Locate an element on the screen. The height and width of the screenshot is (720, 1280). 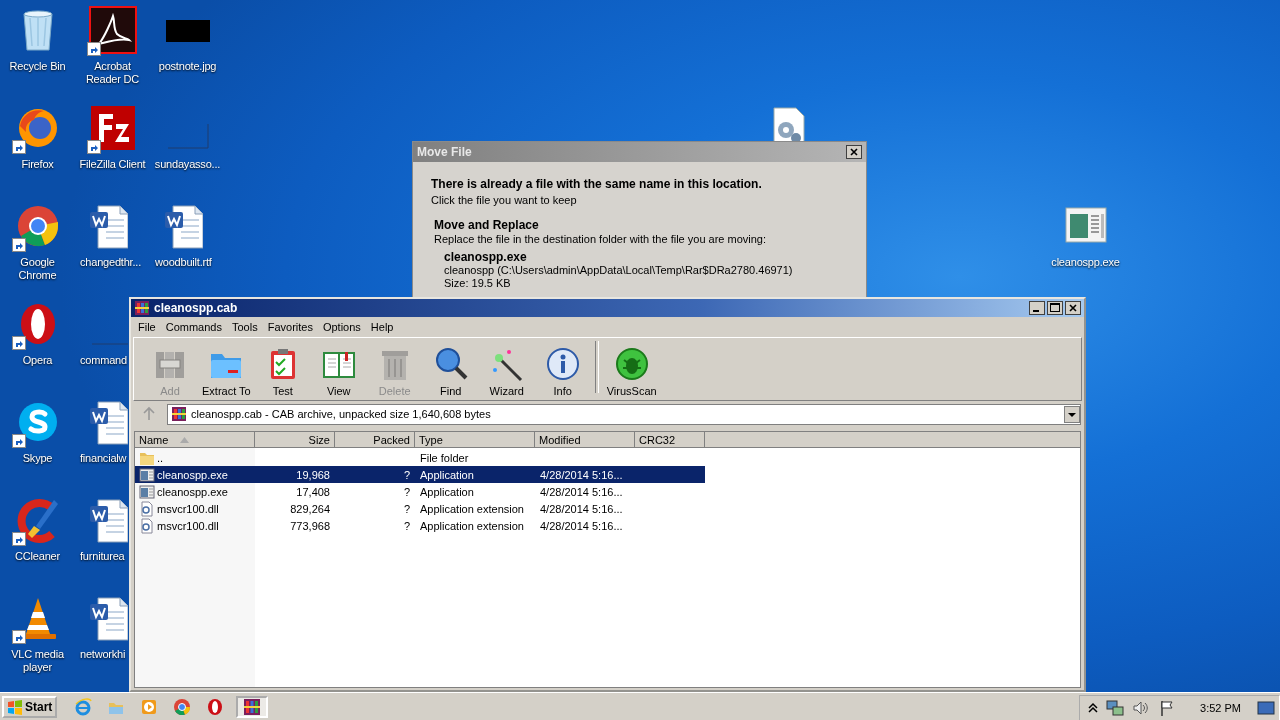
column-header: Name is located at coordinates (195, 440).